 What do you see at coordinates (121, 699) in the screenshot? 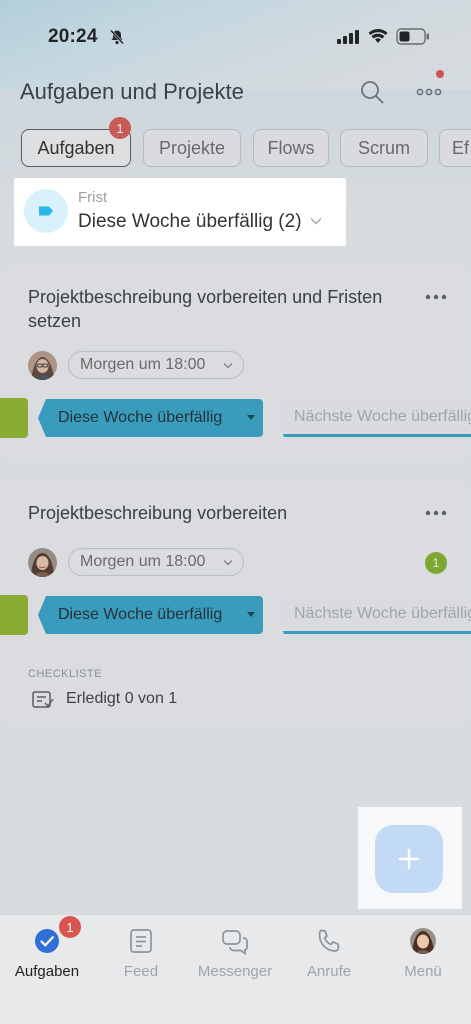
I see `checklist-progress: Erledigt 0 von 1` at bounding box center [121, 699].